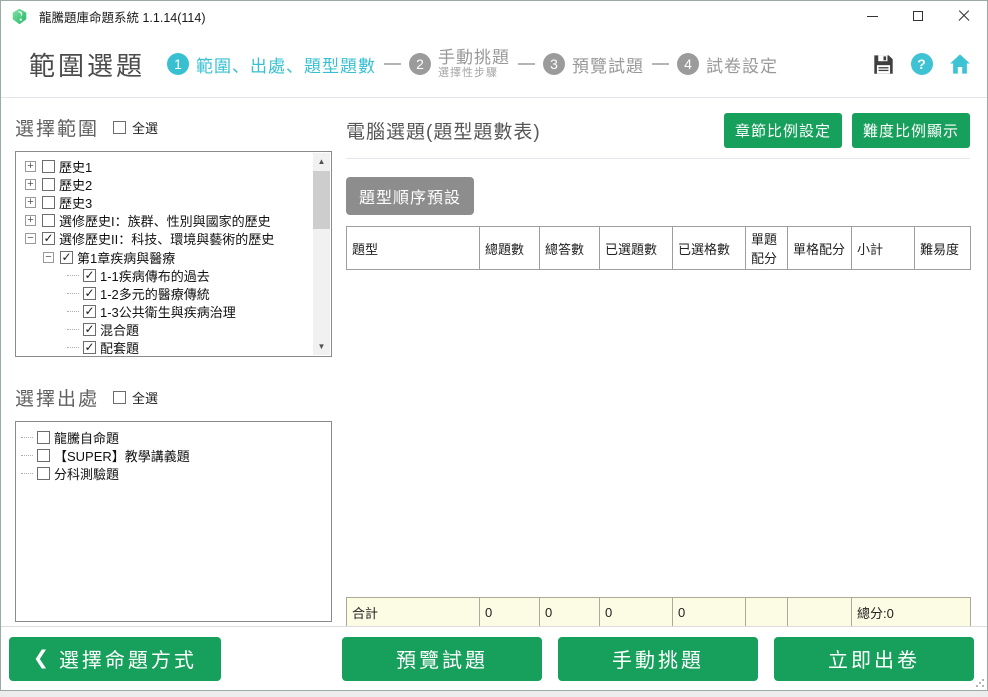  I want to click on divider, so click(658, 158).